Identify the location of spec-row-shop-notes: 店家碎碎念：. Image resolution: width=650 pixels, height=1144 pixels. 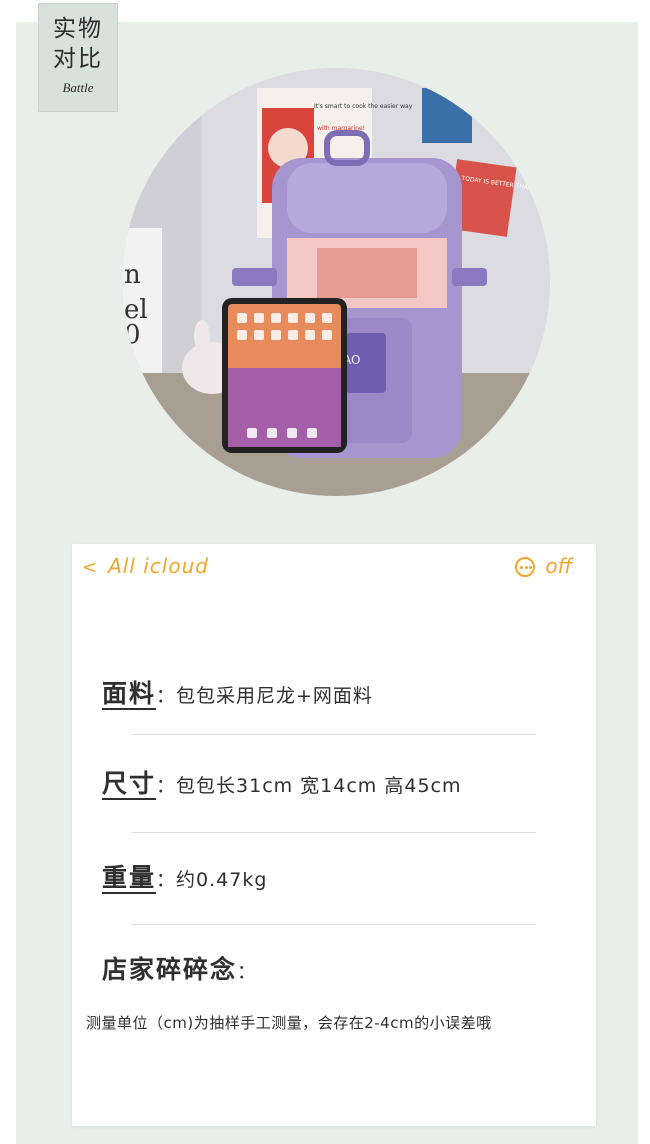
(334, 968).